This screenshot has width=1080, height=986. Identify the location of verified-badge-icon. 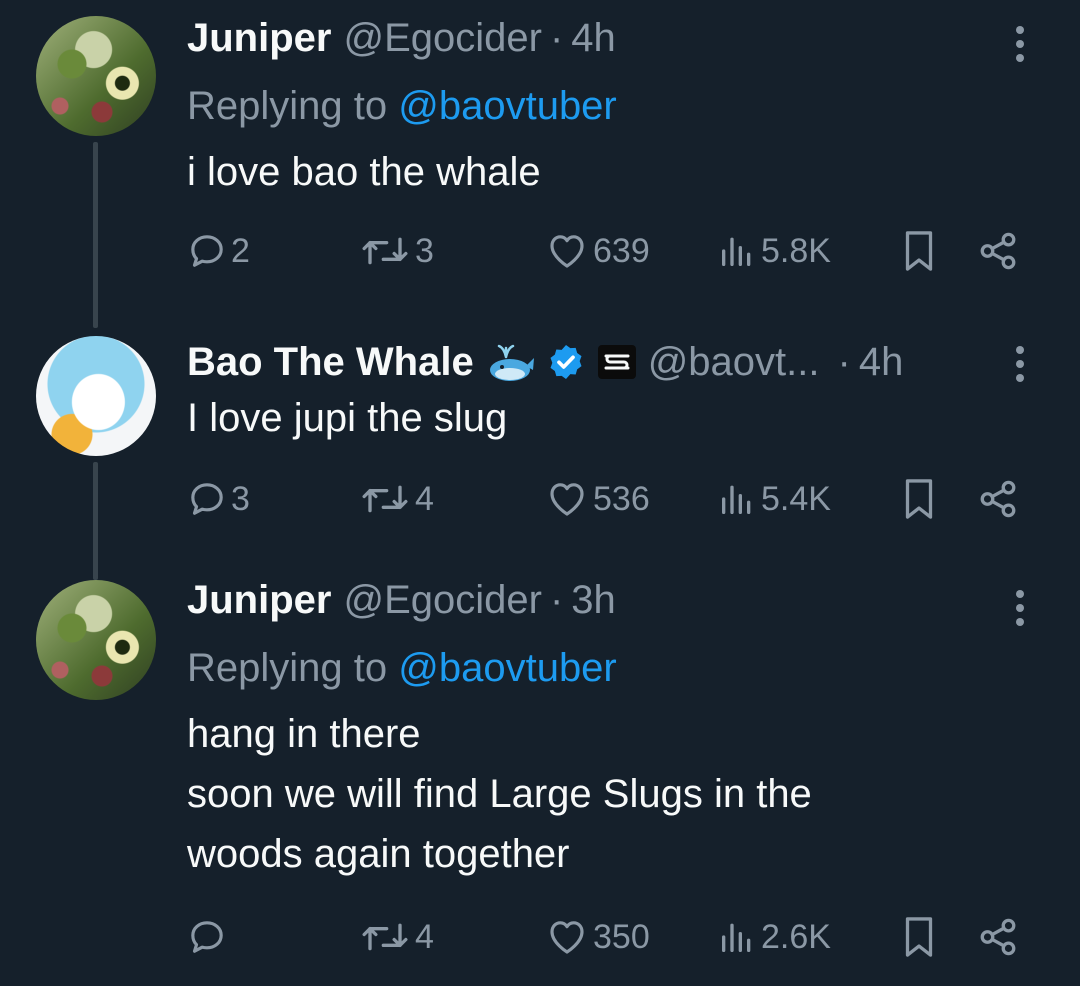
(566, 362).